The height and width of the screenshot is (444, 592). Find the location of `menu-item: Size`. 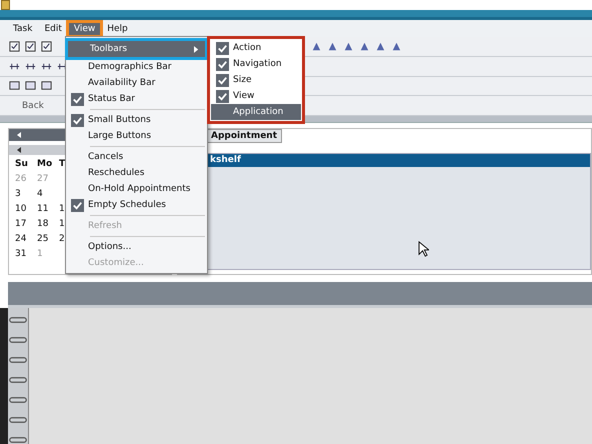

menu-item: Size is located at coordinates (256, 80).